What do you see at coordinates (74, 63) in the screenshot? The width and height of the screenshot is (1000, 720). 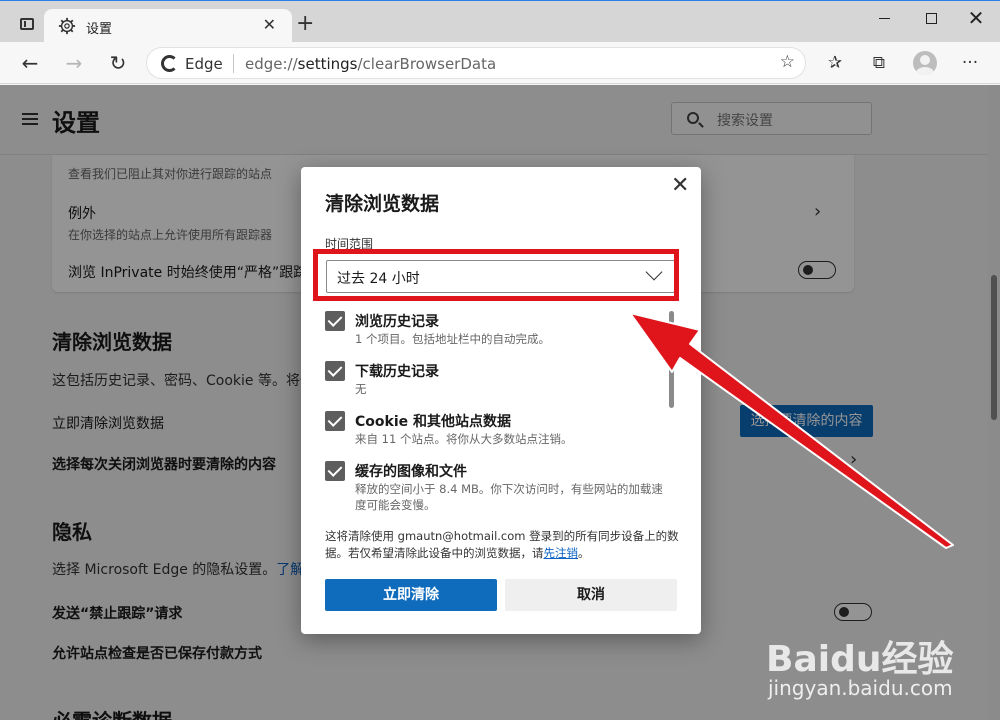 I see `forward-button: →` at bounding box center [74, 63].